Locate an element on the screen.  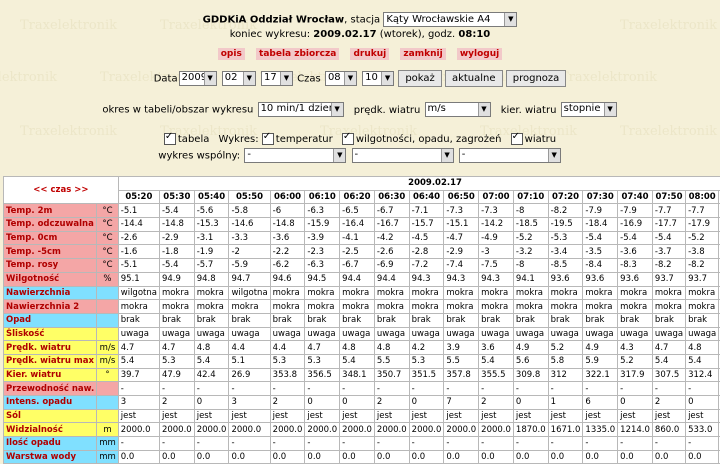
wind-unit-select: m/s ▼ is located at coordinates (457, 109).